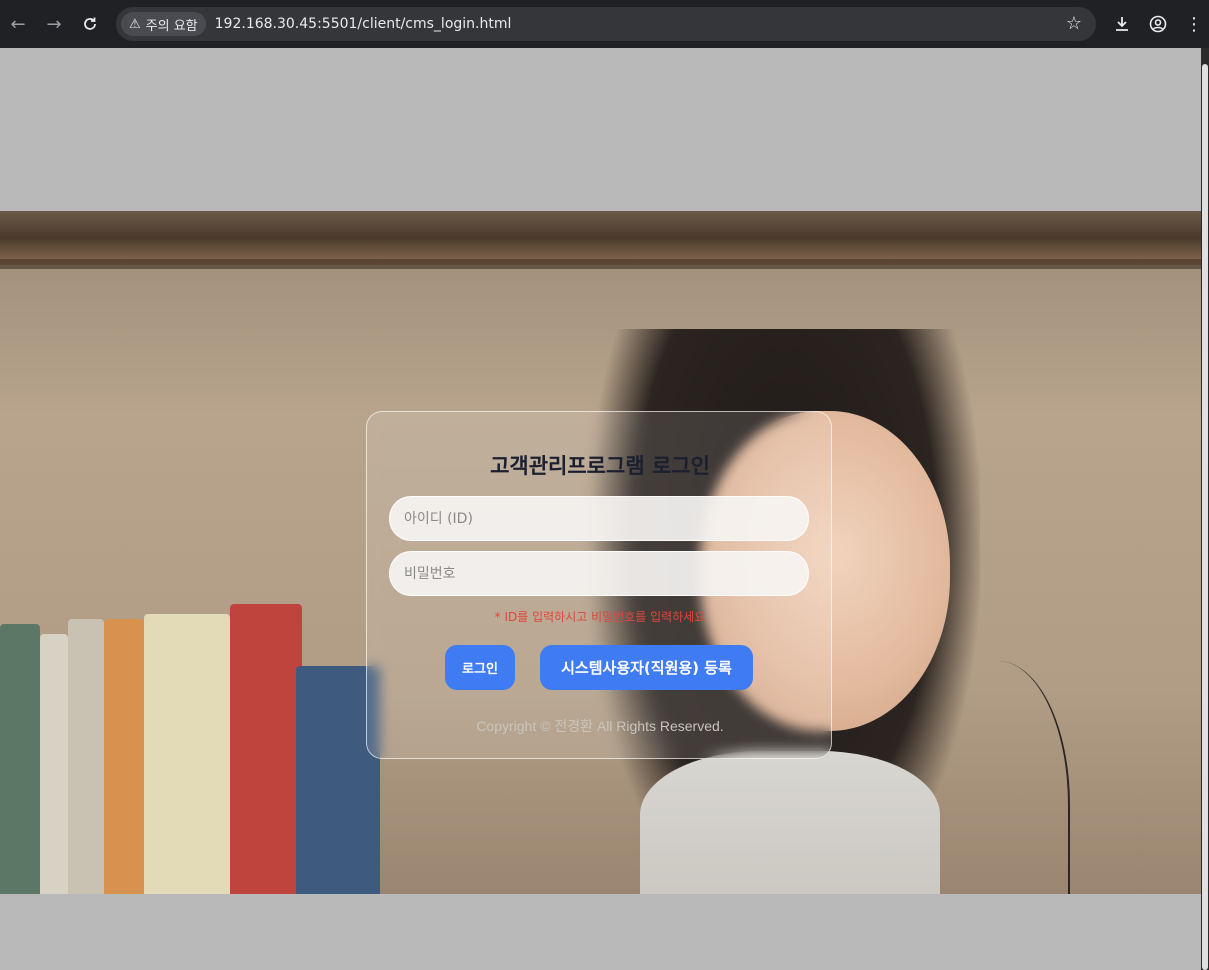 The image size is (1209, 970). What do you see at coordinates (600, 238) in the screenshot?
I see `shelf-decoration` at bounding box center [600, 238].